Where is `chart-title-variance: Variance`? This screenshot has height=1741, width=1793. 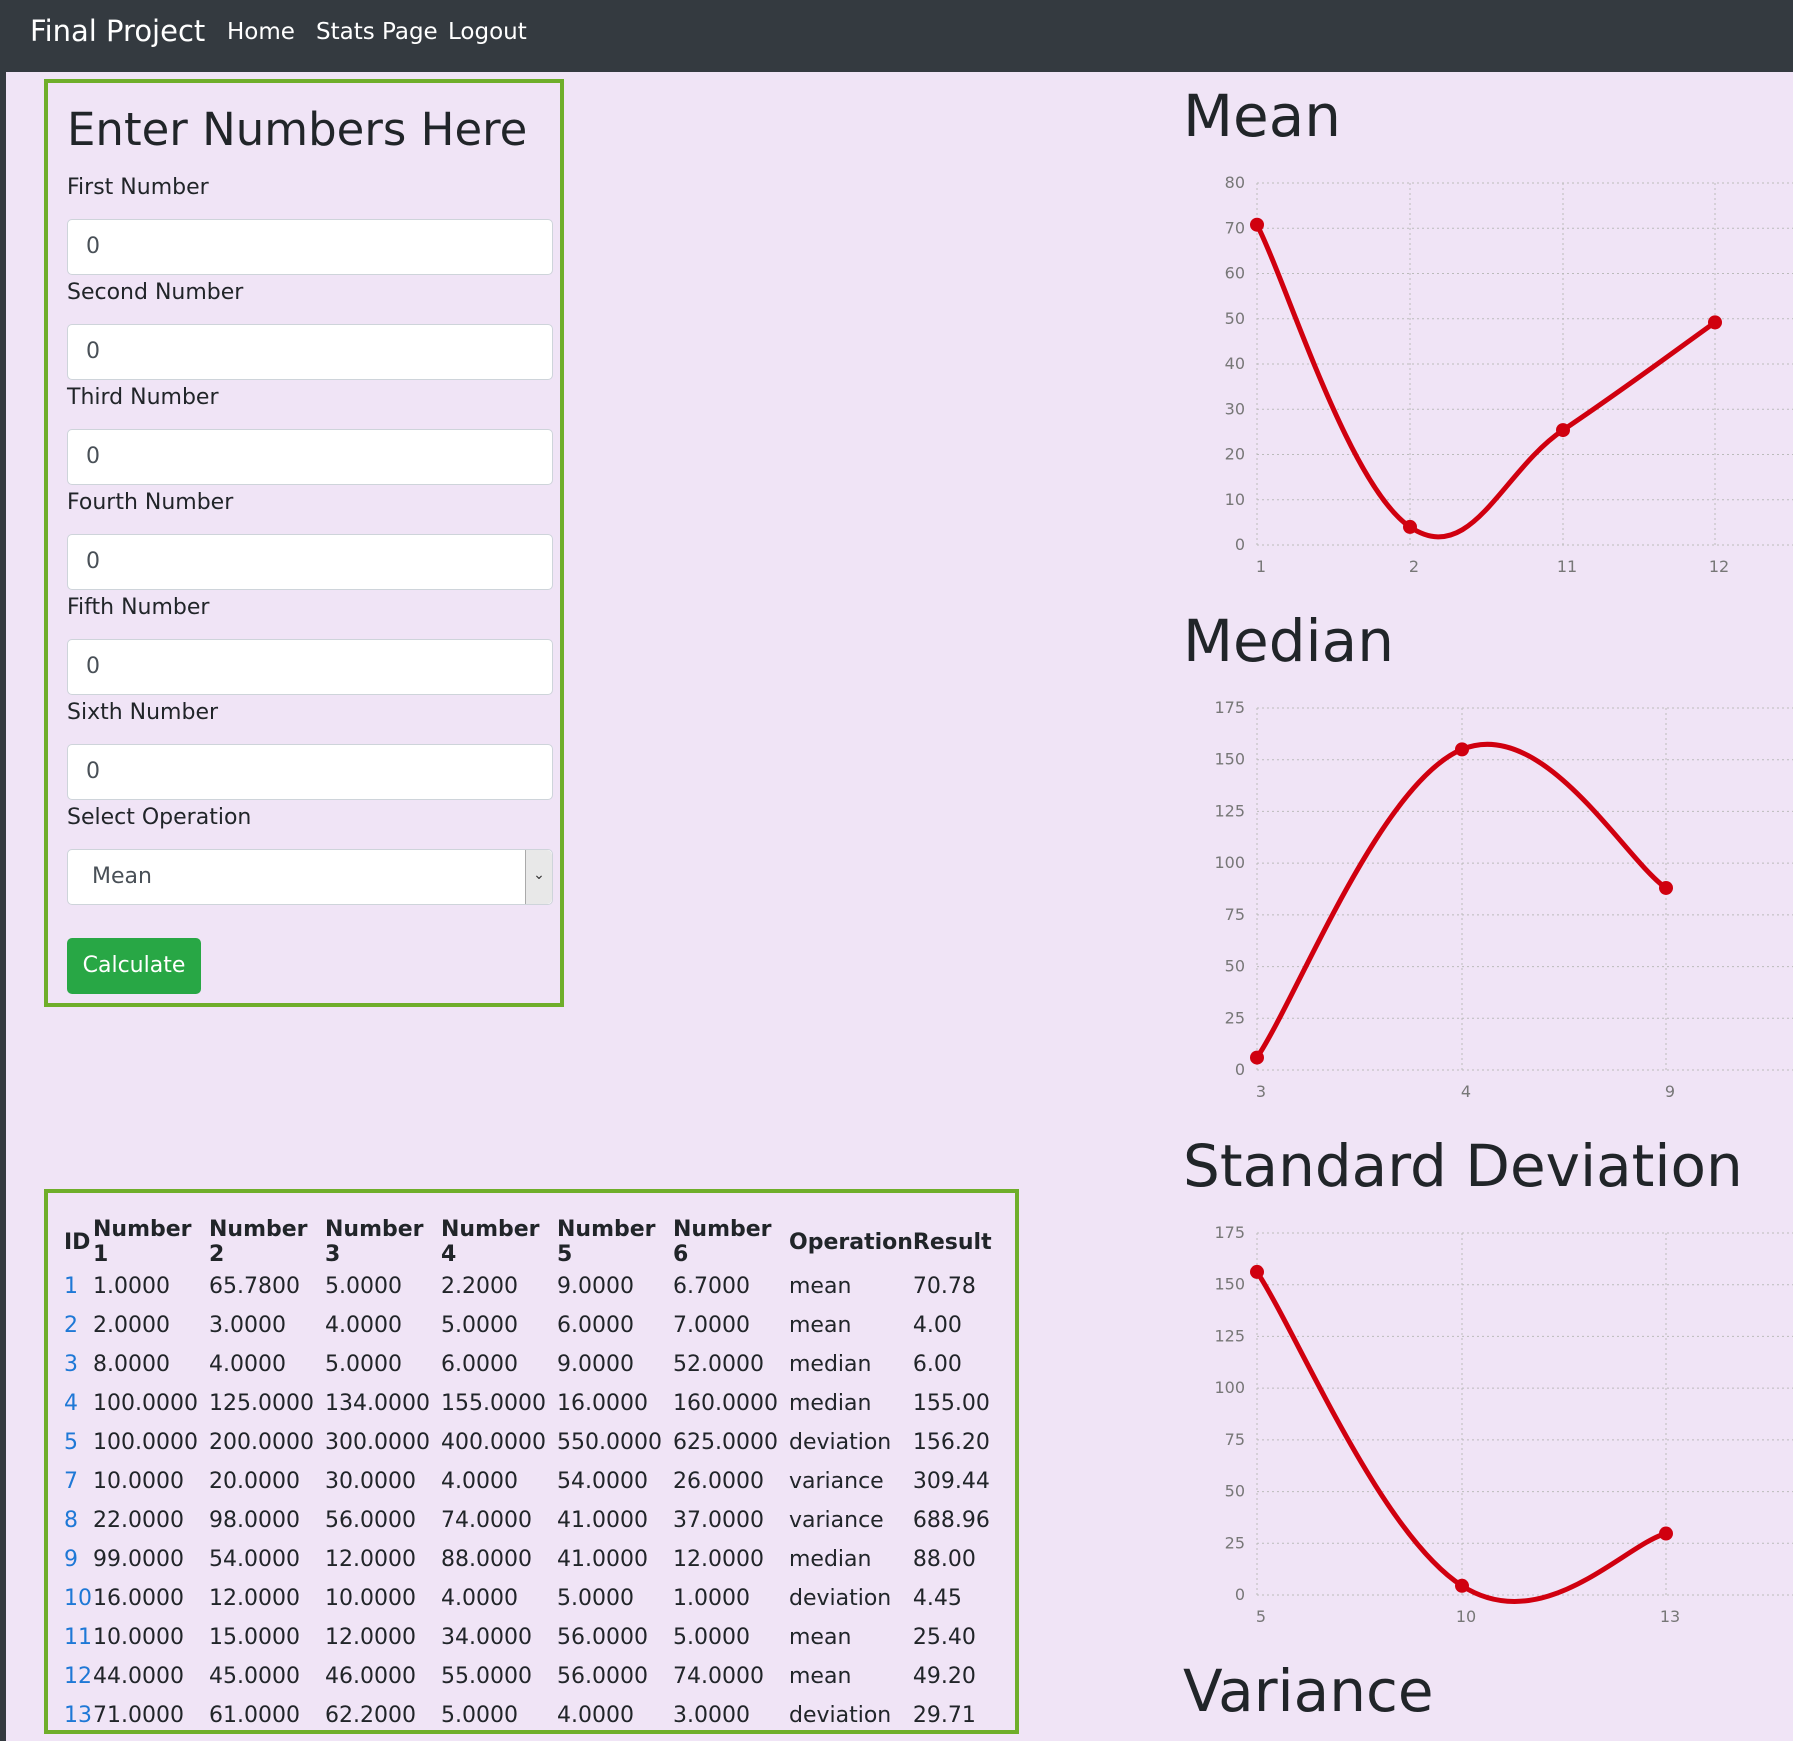 chart-title-variance: Variance is located at coordinates (1308, 1691).